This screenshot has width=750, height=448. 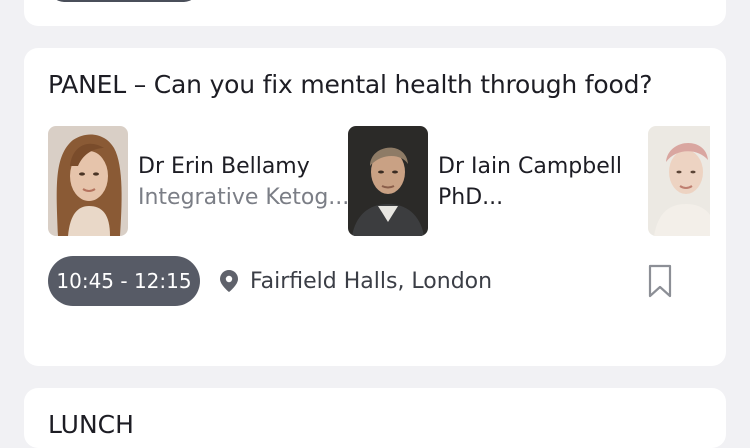 I want to click on speaker-name: Dr Iain Campbell, so click(x=530, y=166).